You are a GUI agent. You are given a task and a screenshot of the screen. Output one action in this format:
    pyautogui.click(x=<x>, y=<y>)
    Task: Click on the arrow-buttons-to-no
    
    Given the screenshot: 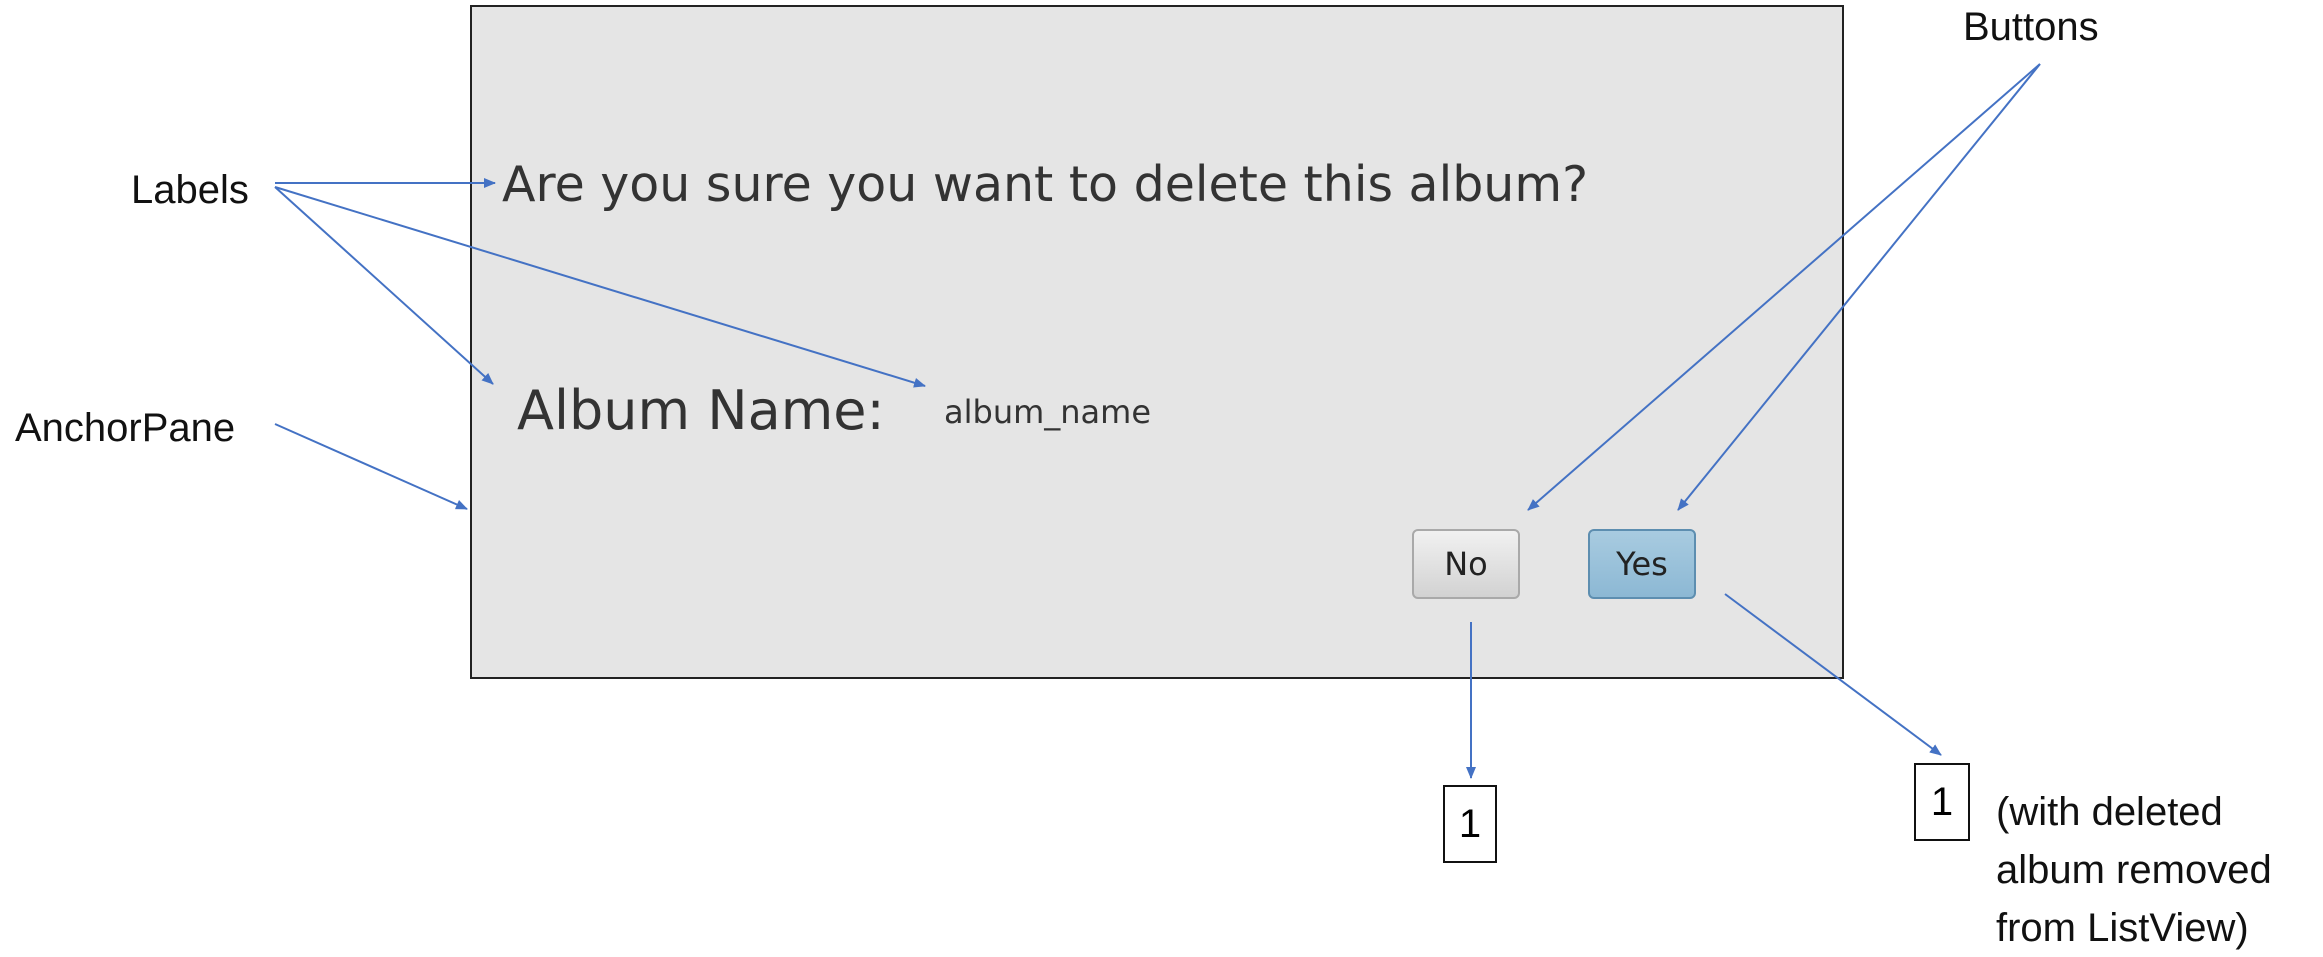 What is the action you would take?
    pyautogui.click(x=1784, y=287)
    